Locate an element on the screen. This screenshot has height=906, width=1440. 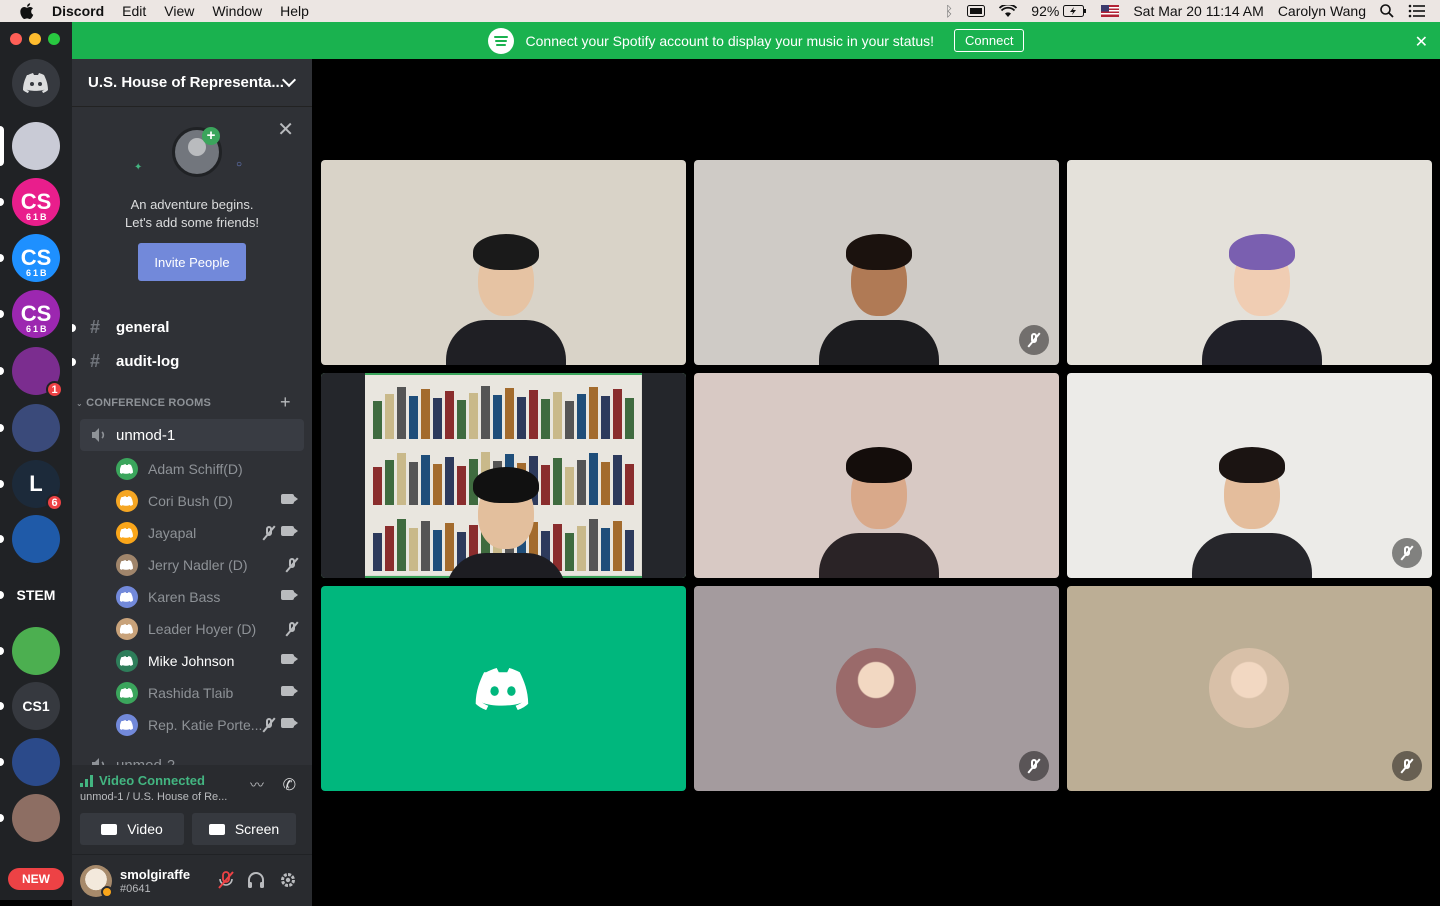
server-icon: 1 is located at coordinates (37, 372).